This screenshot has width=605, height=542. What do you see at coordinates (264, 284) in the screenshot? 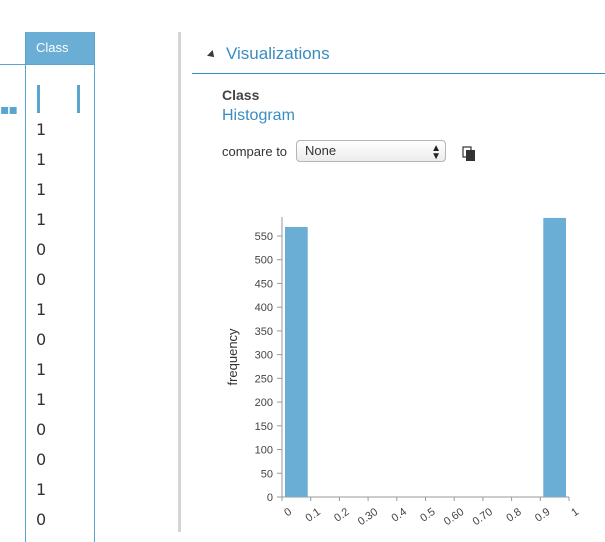
I see `y-tick-label: 450` at bounding box center [264, 284].